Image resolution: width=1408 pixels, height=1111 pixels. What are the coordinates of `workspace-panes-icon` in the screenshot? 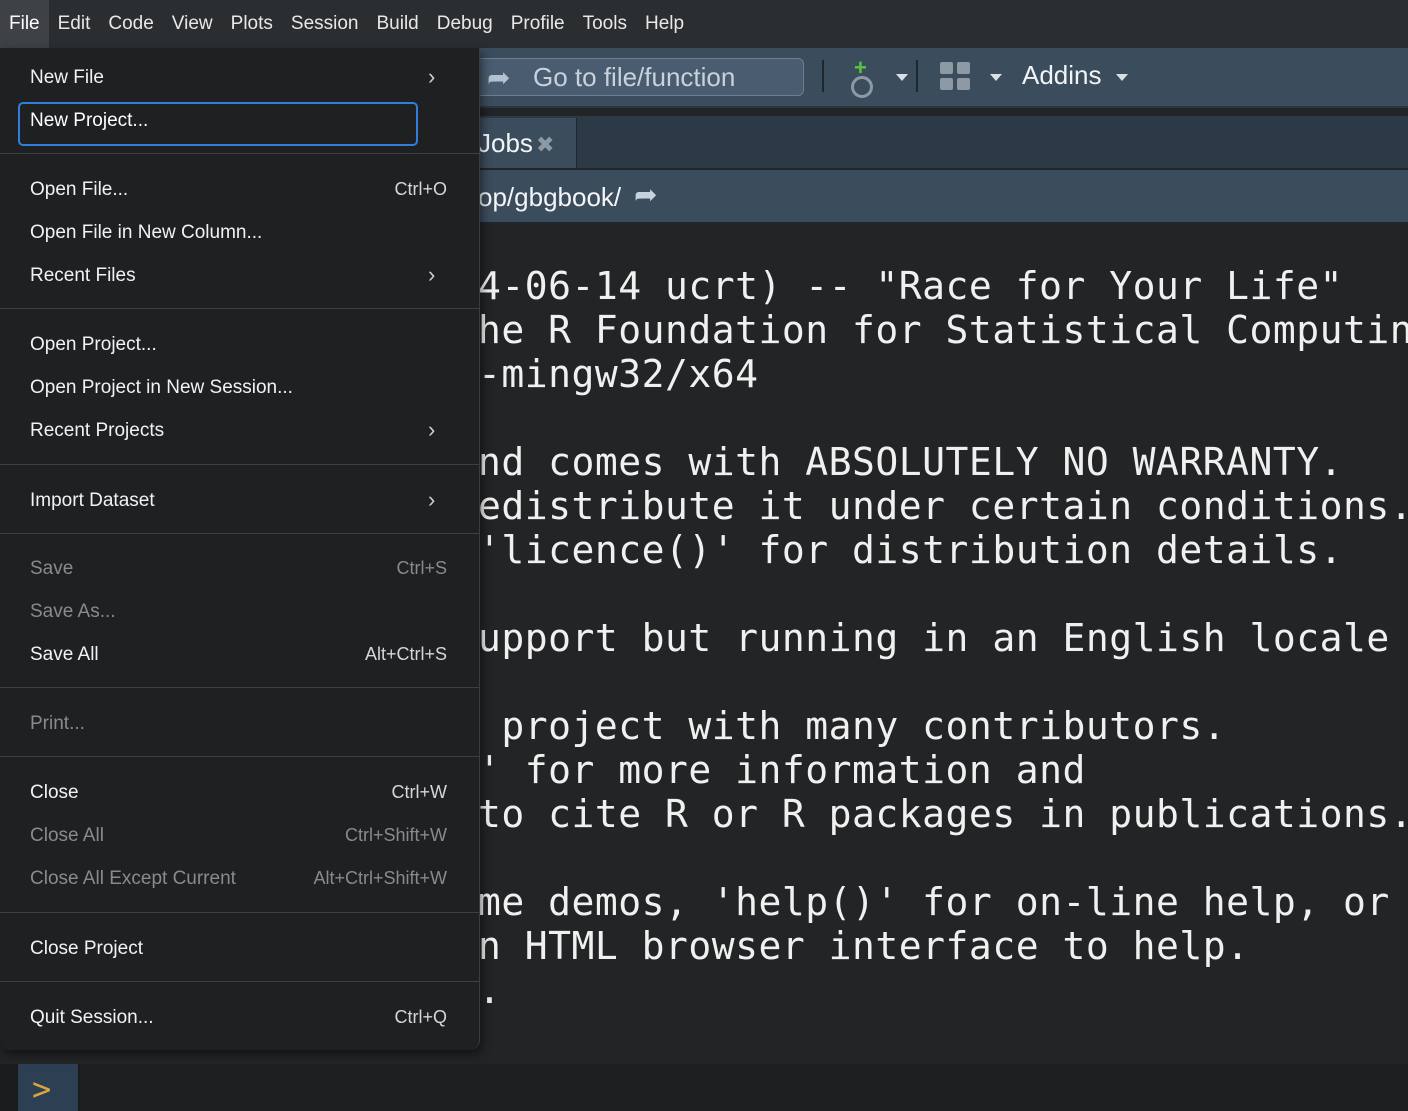 It's located at (956, 77).